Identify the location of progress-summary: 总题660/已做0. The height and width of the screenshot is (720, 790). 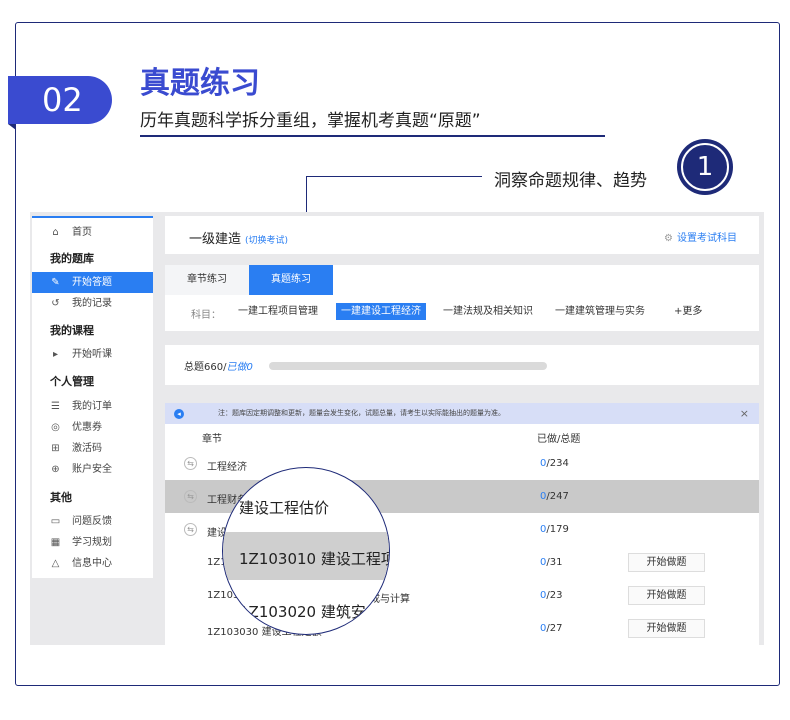
(218, 365).